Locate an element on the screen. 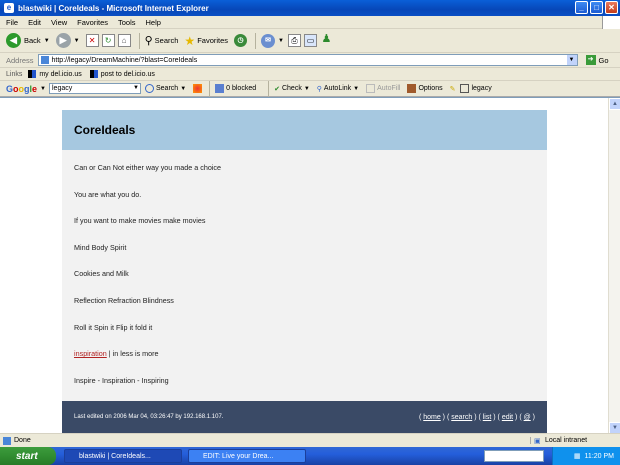 This screenshot has width=620, height=465. search-button: ⚲ Search is located at coordinates (162, 40).